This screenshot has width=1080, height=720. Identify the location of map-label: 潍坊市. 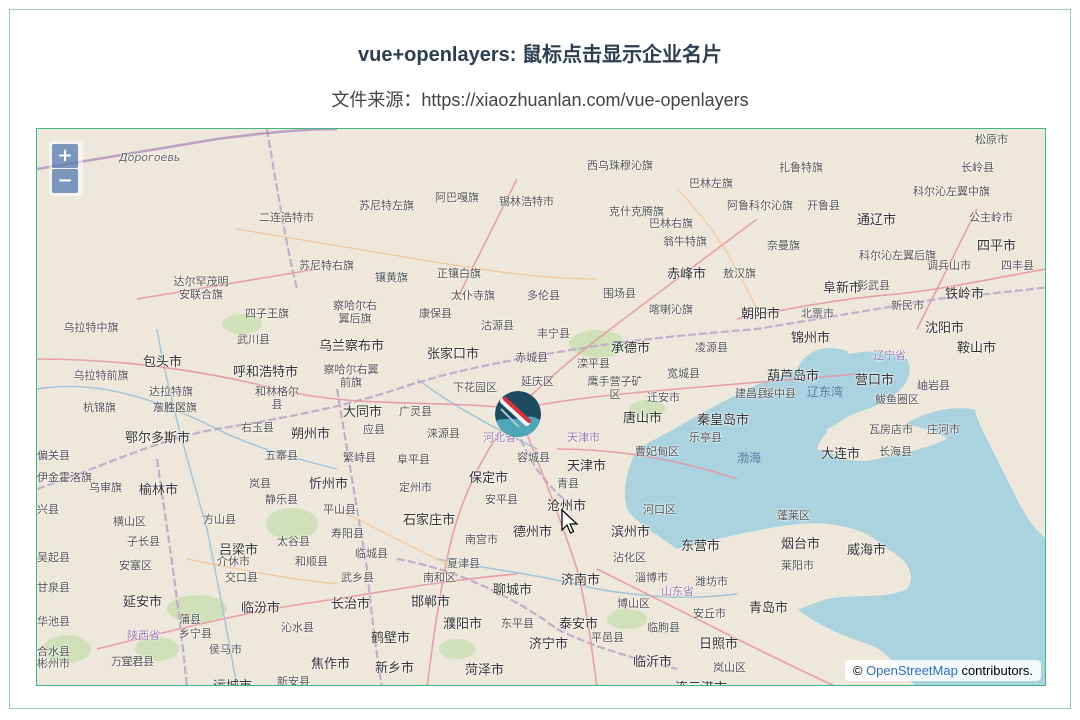
(711, 581).